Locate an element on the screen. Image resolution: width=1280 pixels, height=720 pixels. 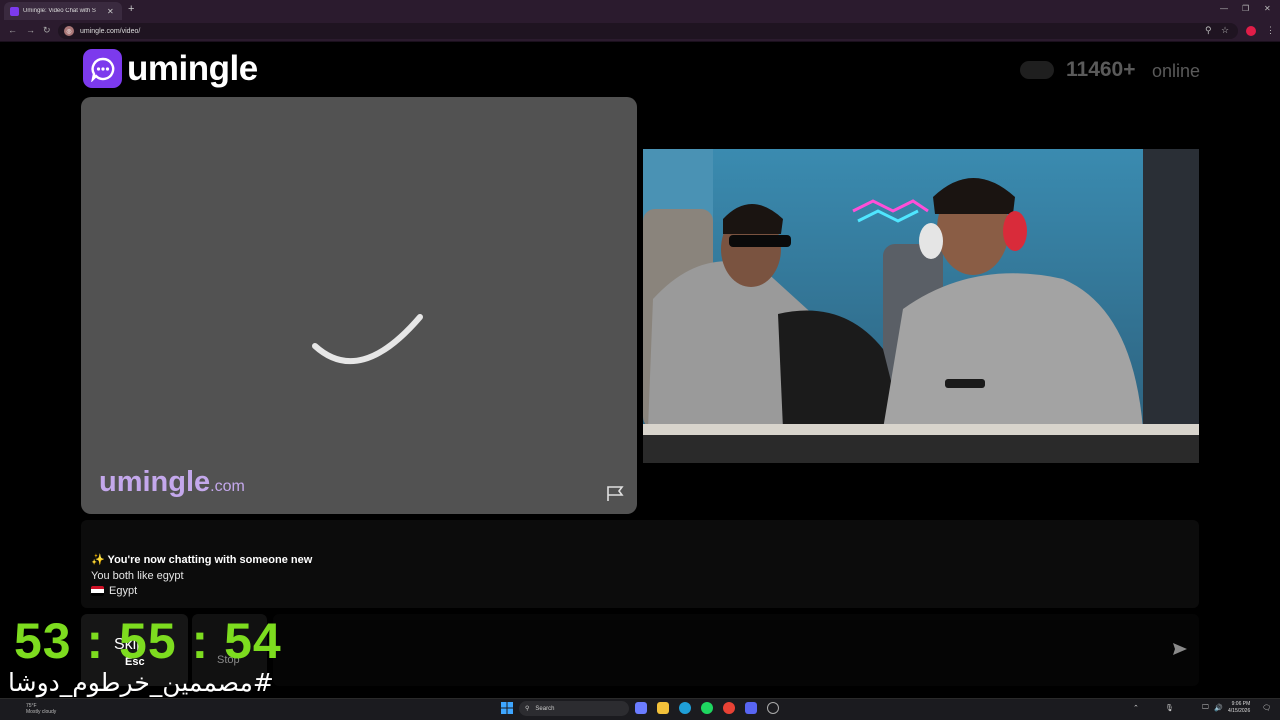
omnibox: ◎ umingle.com/video/ is located at coordinates (648, 31).